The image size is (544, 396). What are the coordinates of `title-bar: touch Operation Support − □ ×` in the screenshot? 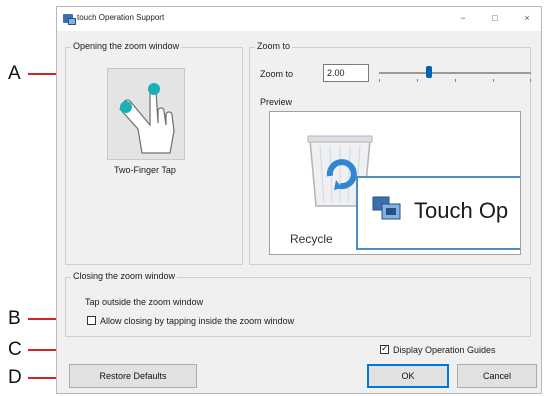 It's located at (299, 19).